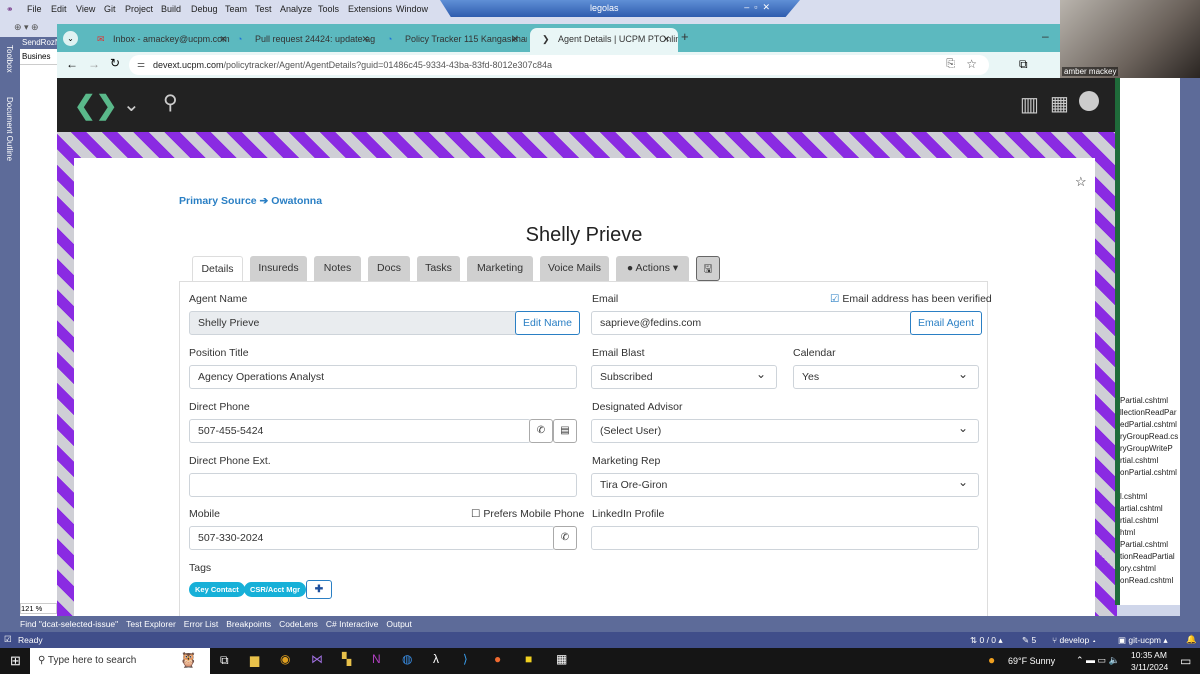 The image size is (1200, 674). I want to click on notification-center-icon: ▭, so click(1185, 661).